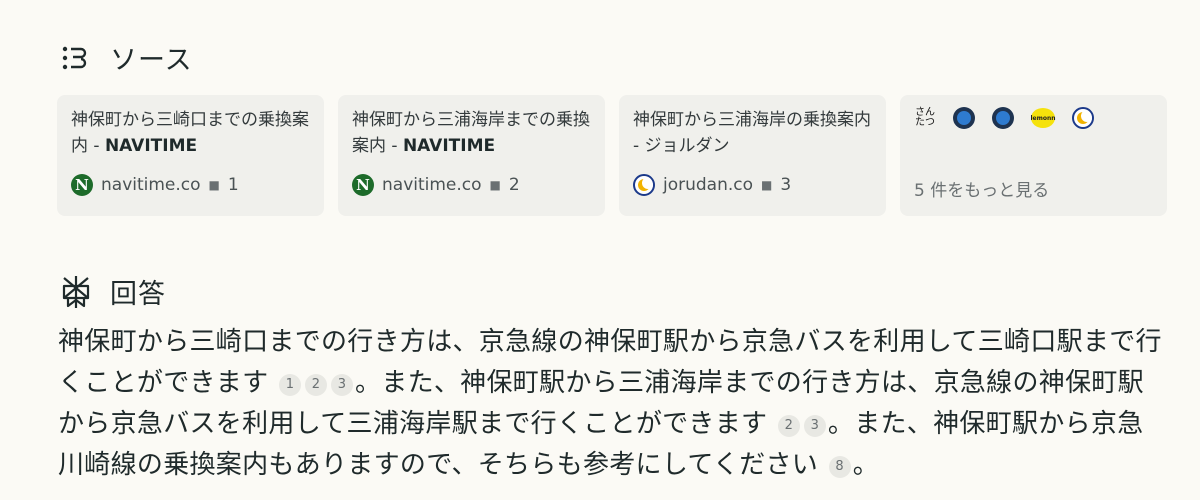  Describe the element at coordinates (865, 465) in the screenshot. I see `answer-sentence: 。` at that location.